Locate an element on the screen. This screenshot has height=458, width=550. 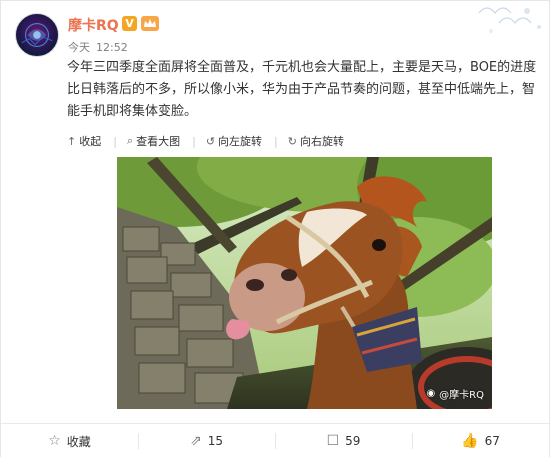
rotate-right-icon: ↻ is located at coordinates (292, 141).